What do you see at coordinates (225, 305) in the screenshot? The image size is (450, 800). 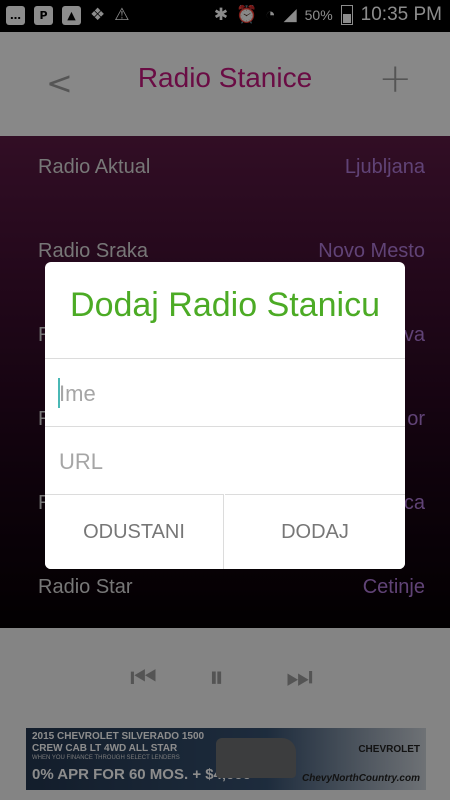 I see `dialog-title: Dodaj Radio Stanicu` at bounding box center [225, 305].